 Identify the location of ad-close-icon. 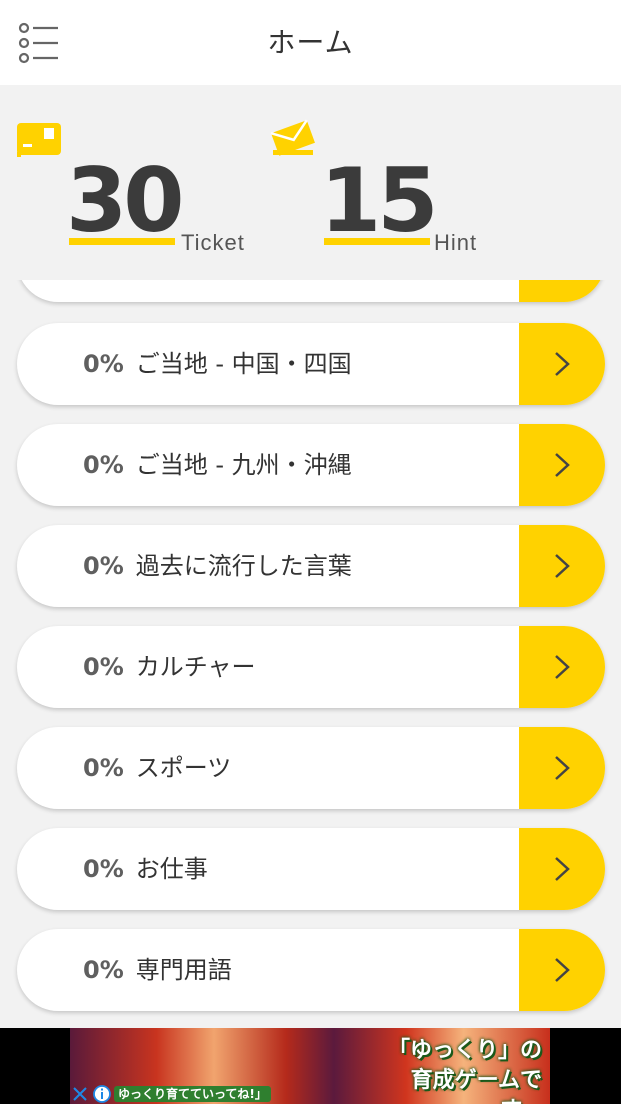
(80, 1094).